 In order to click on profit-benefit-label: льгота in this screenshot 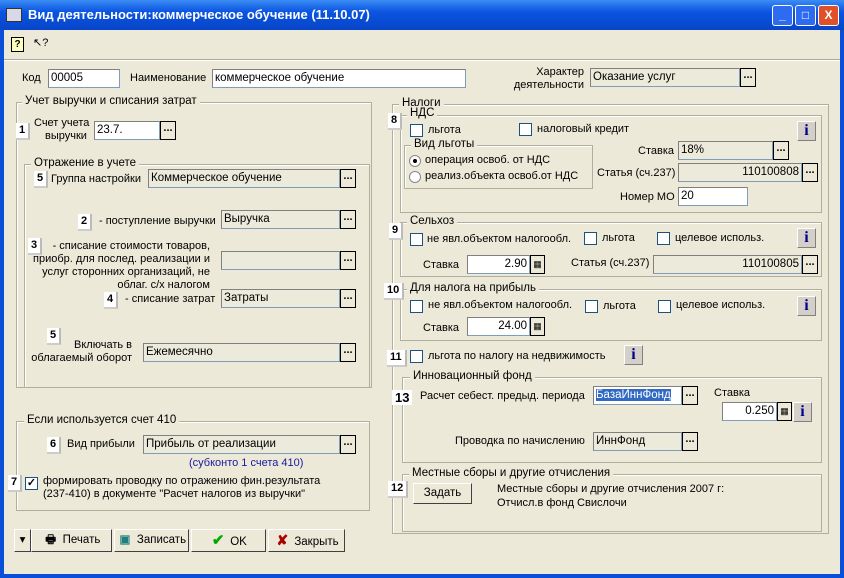, I will do `click(619, 306)`.